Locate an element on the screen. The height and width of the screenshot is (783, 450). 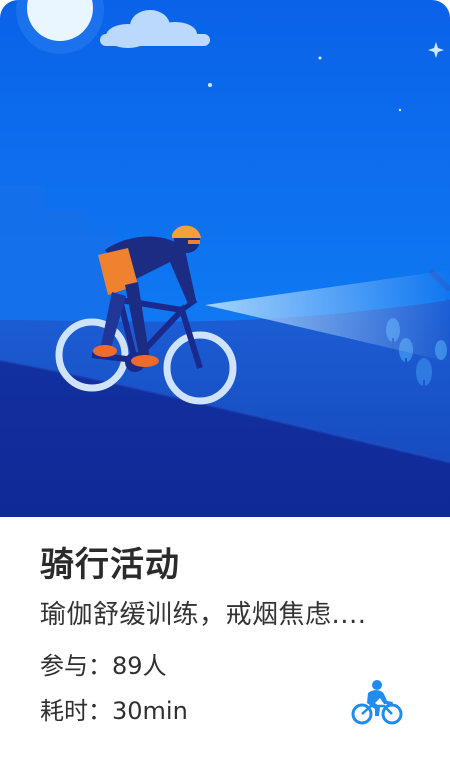
activity-duration: 耗时：30min is located at coordinates (114, 711).